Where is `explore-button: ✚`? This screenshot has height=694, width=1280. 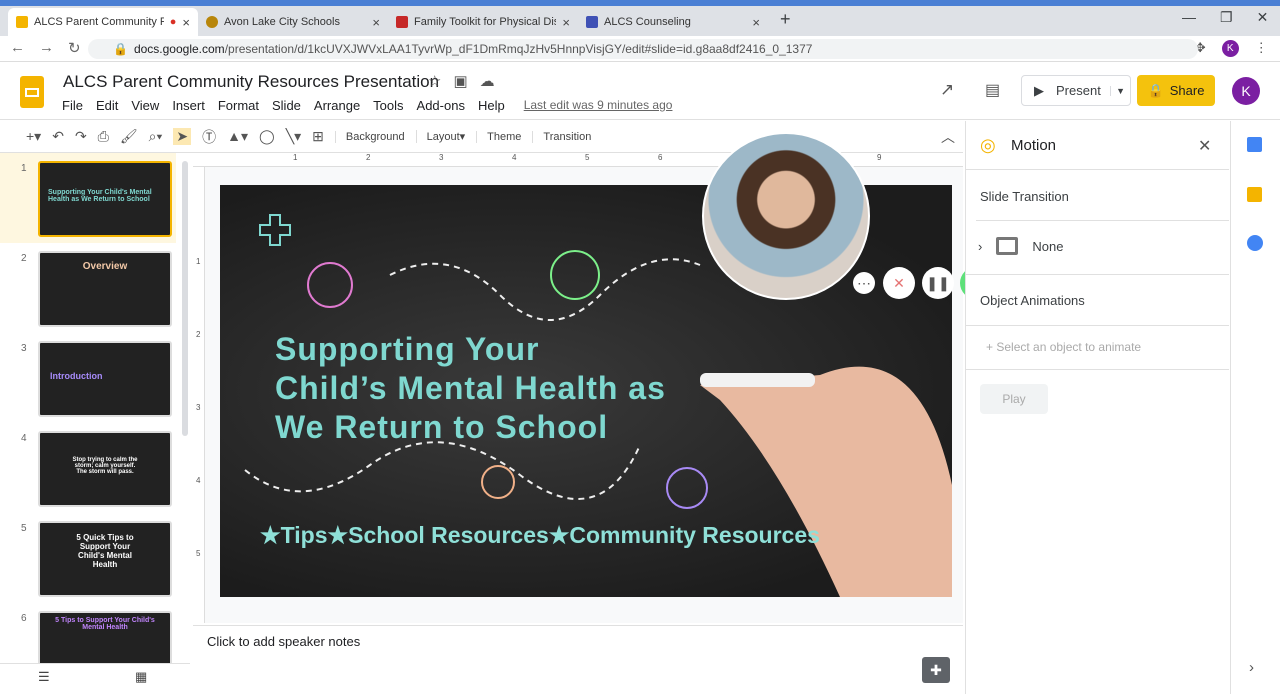 explore-button: ✚ is located at coordinates (936, 670).